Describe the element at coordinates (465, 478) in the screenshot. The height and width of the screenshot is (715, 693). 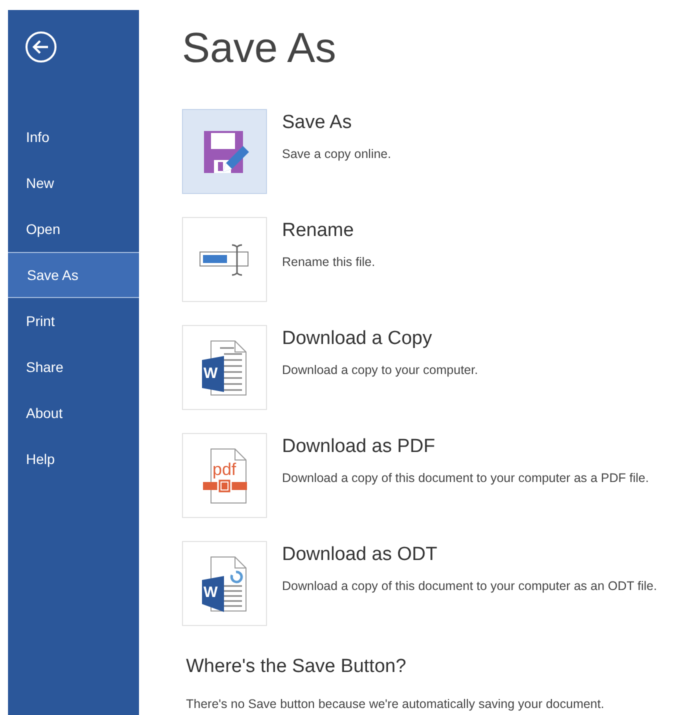
I see `option-description: Download a copy of this document to your computer as a PDF file.` at that location.